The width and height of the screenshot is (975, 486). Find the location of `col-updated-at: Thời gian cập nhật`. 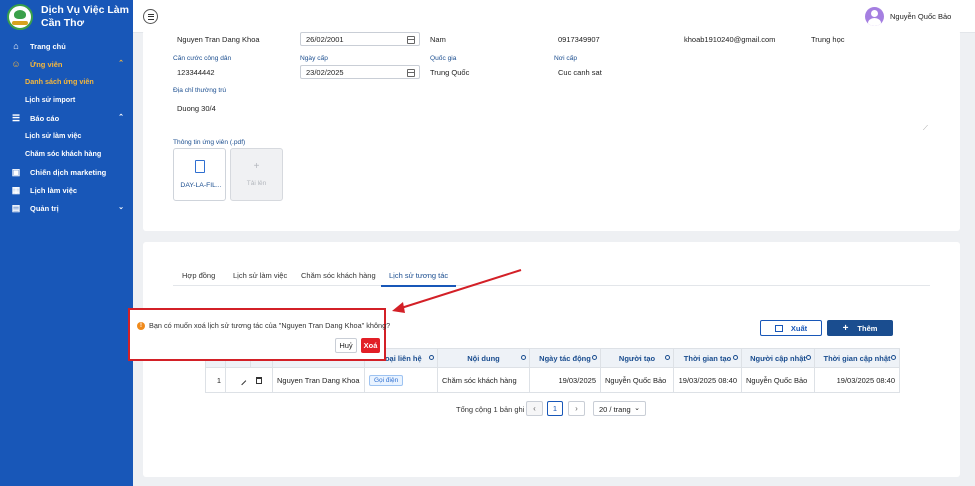

col-updated-at: Thời gian cập nhật is located at coordinates (857, 358).